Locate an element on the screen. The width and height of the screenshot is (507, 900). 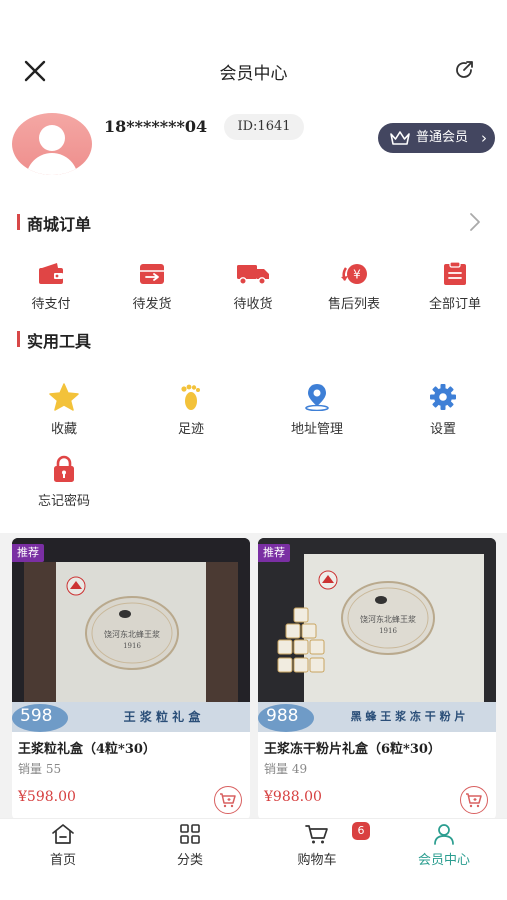
avatar-body-shape is located at coordinates (52, 164).